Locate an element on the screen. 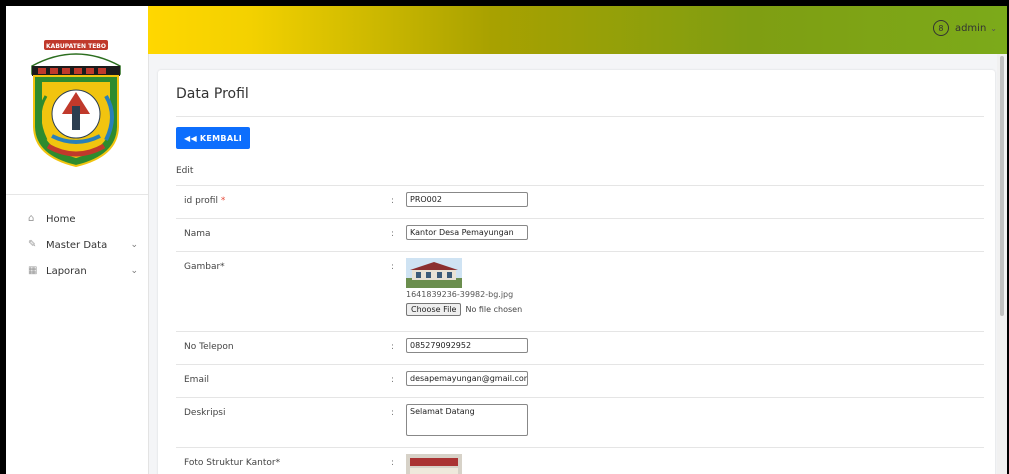 The width and height of the screenshot is (1009, 474). sidebar-nav: ⌂ Home ✎ Master Data ⌄ ▦ Laporan ⌄ is located at coordinates (77, 245).